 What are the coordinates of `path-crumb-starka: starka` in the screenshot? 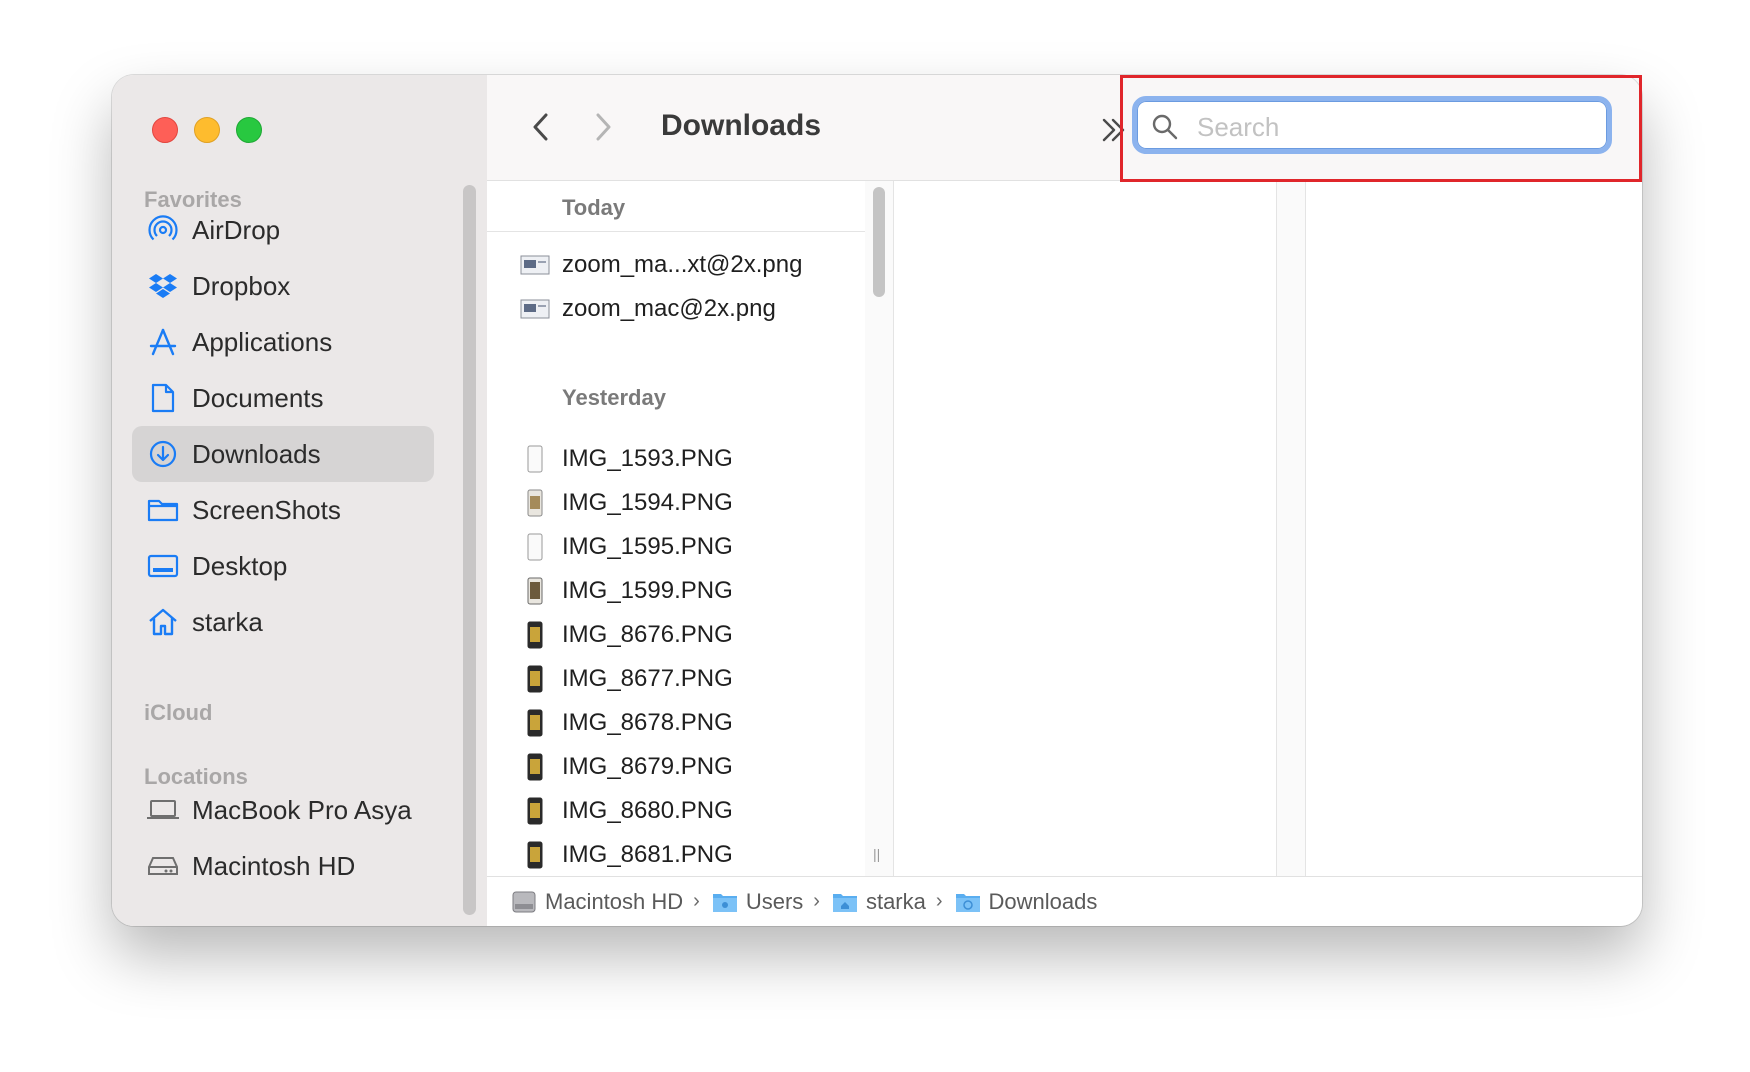 It's located at (879, 902).